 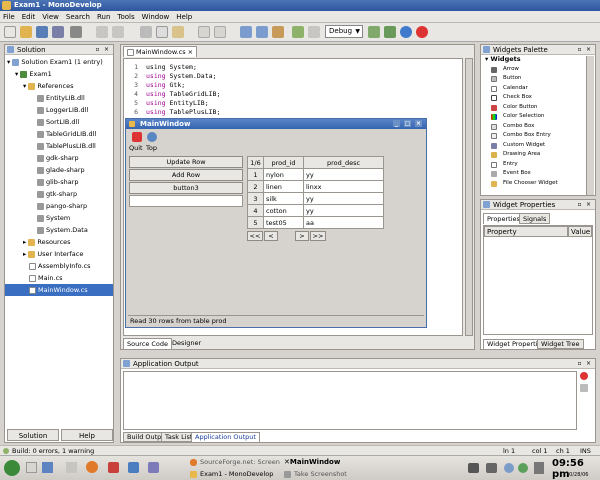 What do you see at coordinates (509, 468) in the screenshot?
I see `update-tray-icon` at bounding box center [509, 468].